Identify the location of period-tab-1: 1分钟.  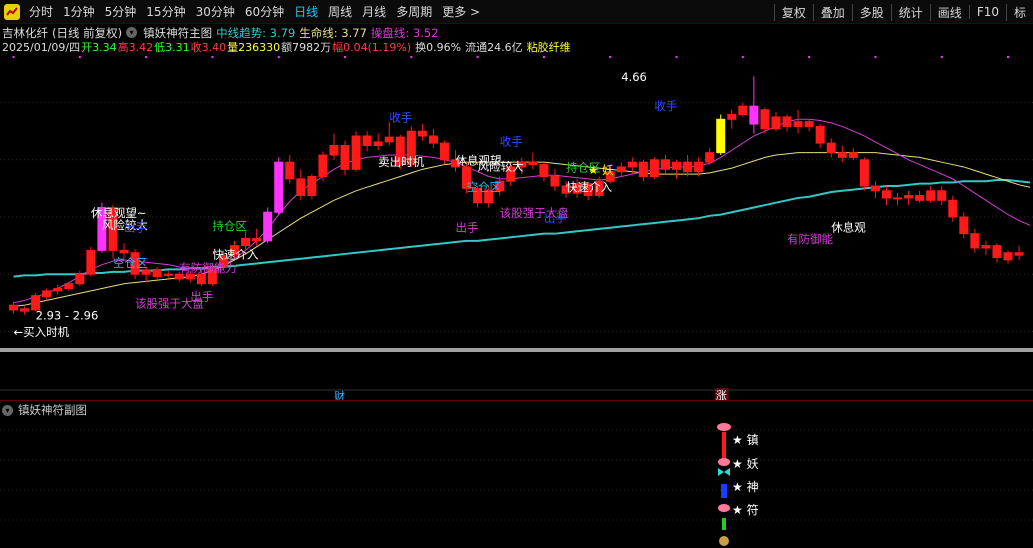
(79, 11).